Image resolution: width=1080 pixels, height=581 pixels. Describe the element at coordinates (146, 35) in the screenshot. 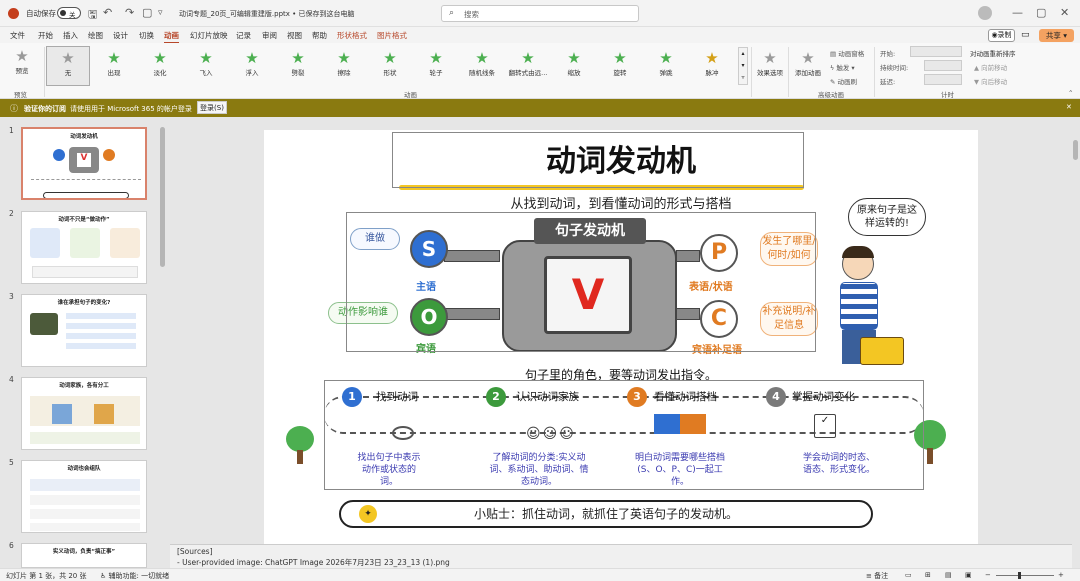

I see `tab-transitions: 切换` at that location.